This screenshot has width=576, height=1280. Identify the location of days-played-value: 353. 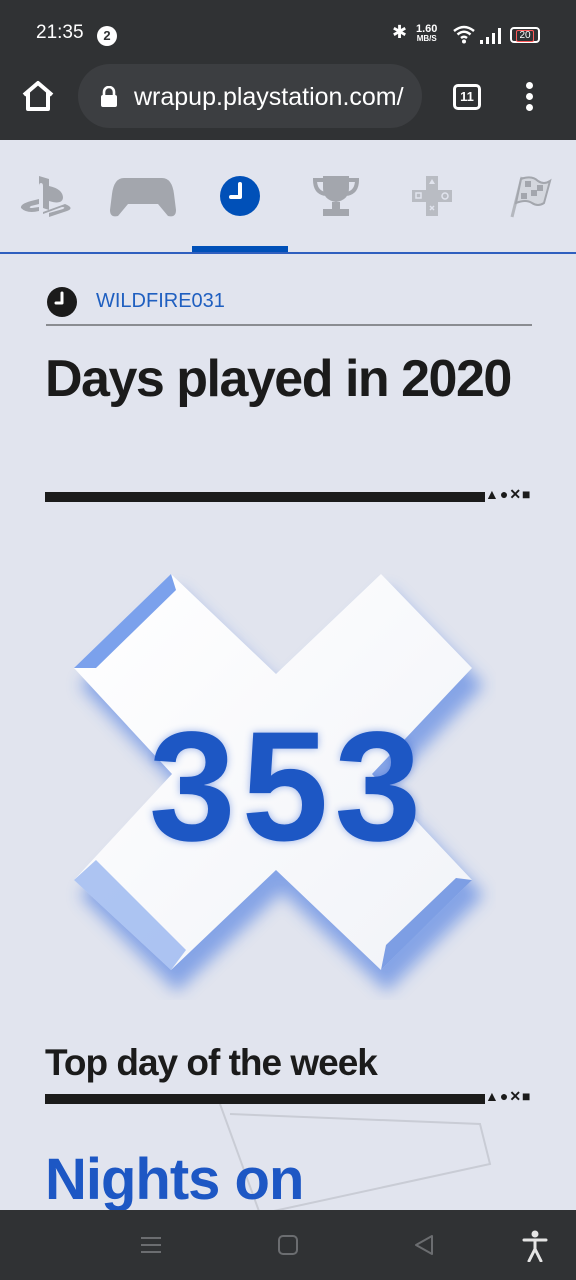
(288, 787).